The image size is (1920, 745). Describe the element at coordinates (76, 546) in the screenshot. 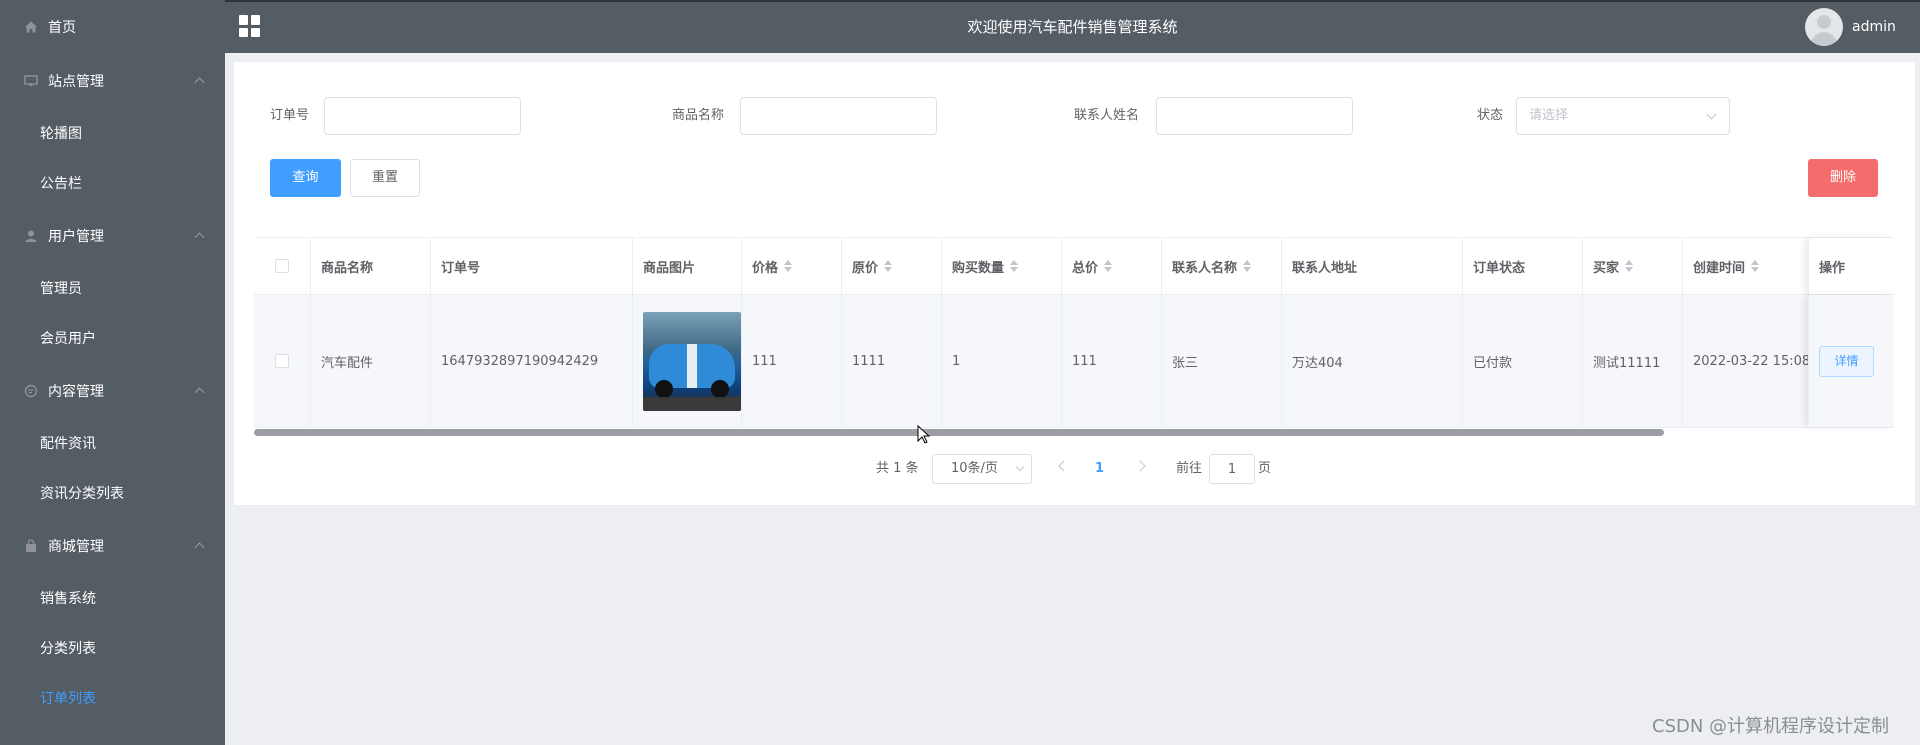

I see `sidebar-group-label: 商城管理` at that location.